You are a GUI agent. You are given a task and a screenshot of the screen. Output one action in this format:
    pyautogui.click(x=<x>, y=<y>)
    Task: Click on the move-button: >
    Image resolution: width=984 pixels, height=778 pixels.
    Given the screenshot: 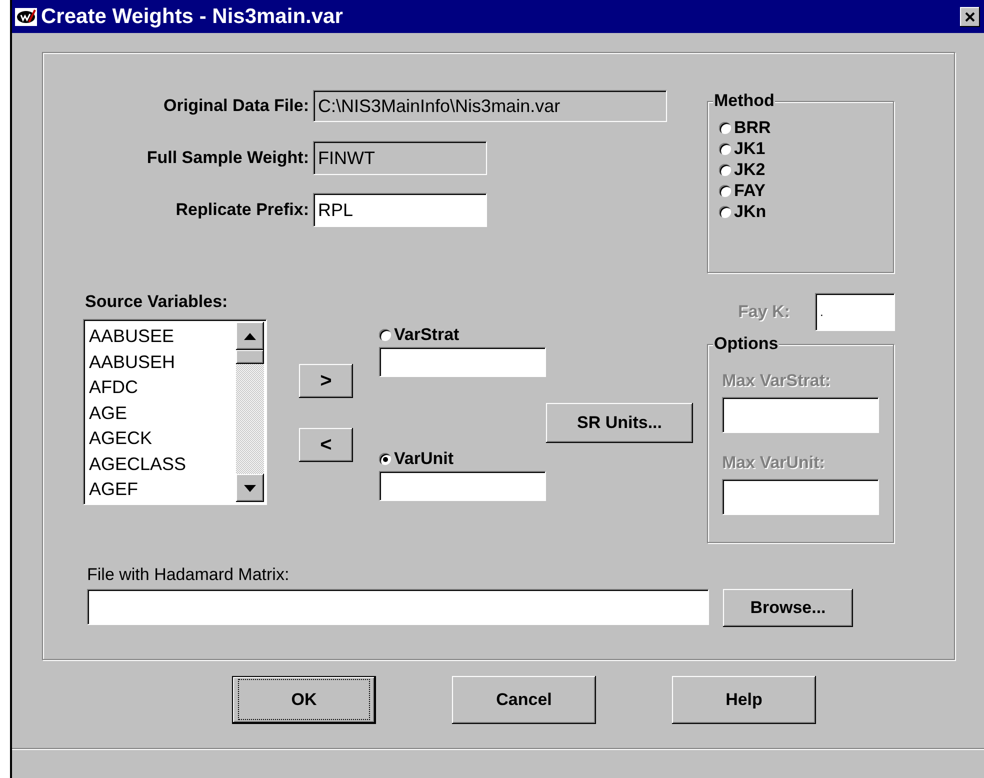 What is the action you would take?
    pyautogui.click(x=326, y=381)
    